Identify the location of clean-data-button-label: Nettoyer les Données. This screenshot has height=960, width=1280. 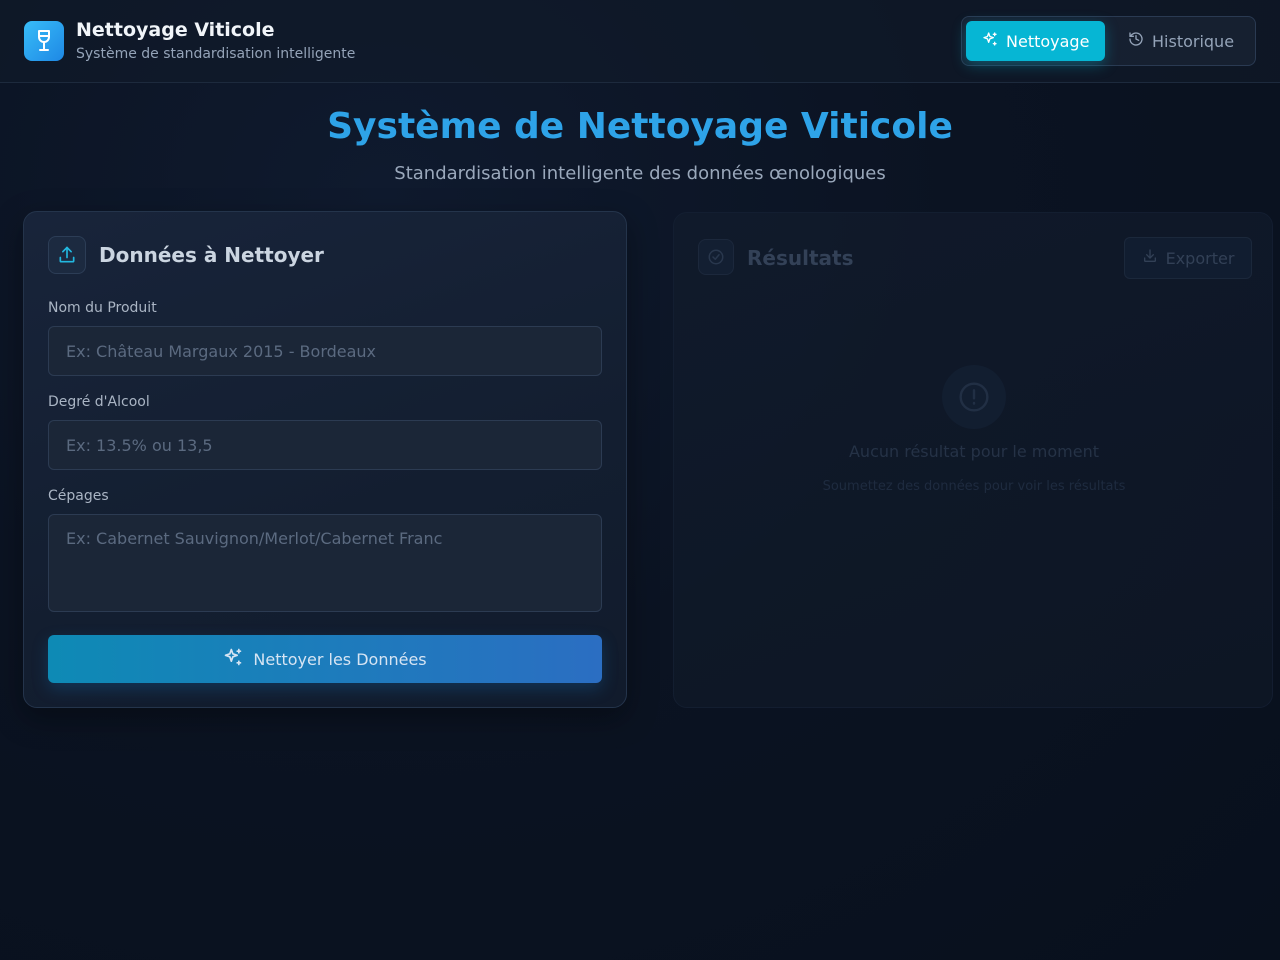
(340, 659).